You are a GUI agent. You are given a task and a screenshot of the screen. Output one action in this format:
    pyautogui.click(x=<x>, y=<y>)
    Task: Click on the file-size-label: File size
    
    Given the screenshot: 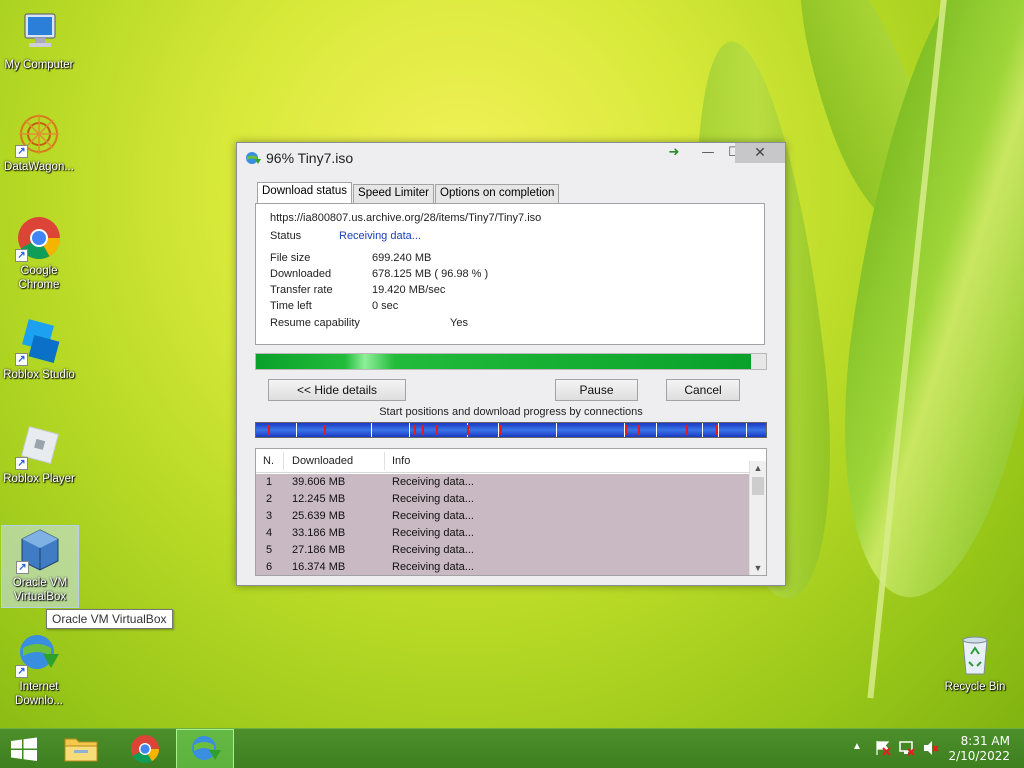 What is the action you would take?
    pyautogui.click(x=290, y=258)
    